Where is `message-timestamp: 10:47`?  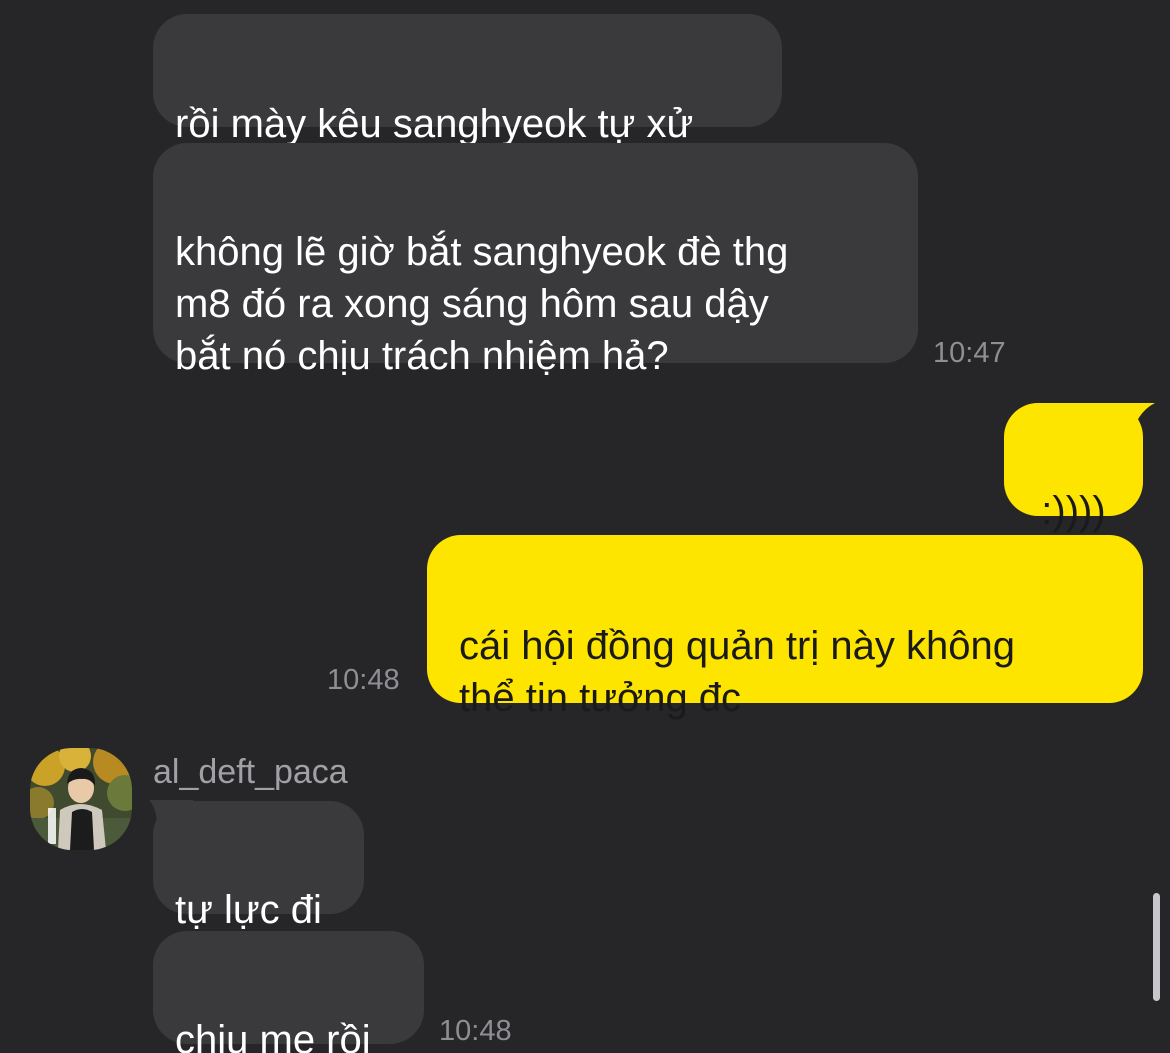 message-timestamp: 10:47 is located at coordinates (969, 353).